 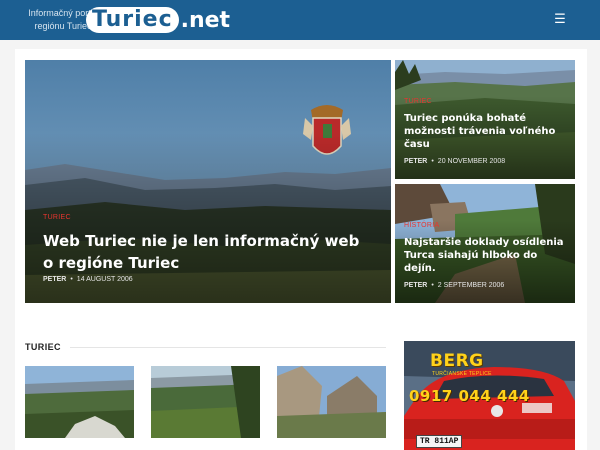 I want to click on hamburger-icon: ☰, so click(x=560, y=20).